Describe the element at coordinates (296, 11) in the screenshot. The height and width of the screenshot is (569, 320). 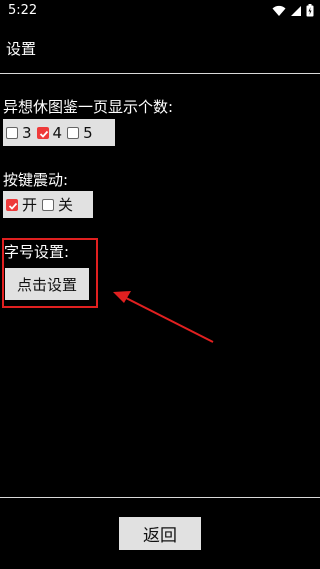
I see `signal-icon` at that location.